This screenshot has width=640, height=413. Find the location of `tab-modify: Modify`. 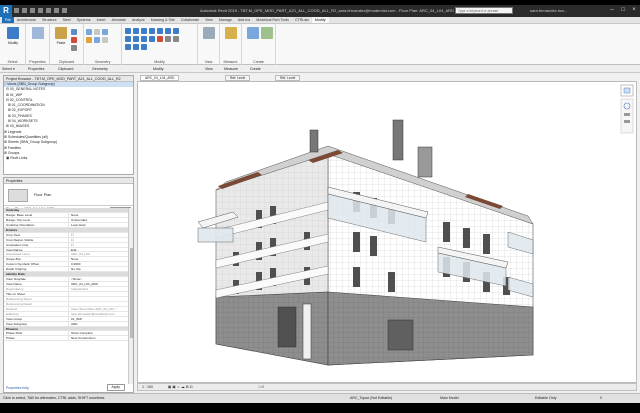

tab-modify: Modify is located at coordinates (320, 20).